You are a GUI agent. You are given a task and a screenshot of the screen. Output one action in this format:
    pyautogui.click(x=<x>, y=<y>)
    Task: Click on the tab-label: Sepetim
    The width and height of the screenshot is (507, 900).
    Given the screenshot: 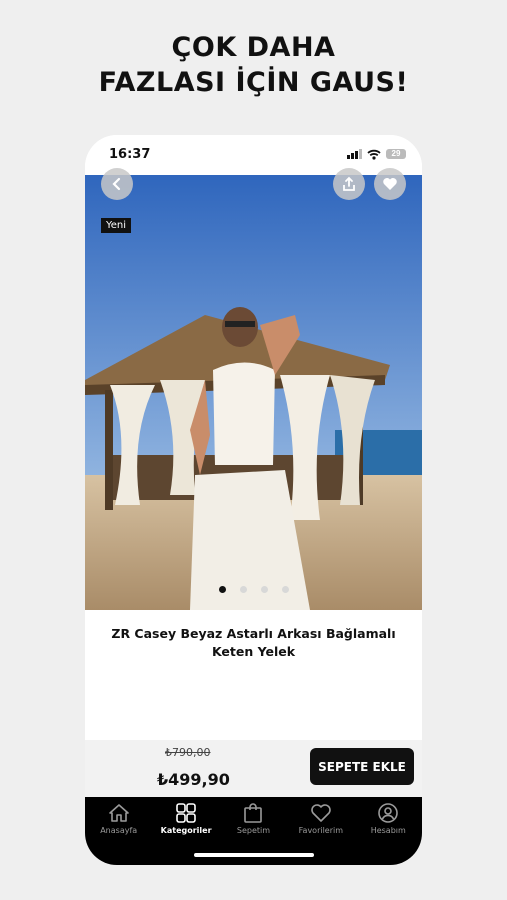 What is the action you would take?
    pyautogui.click(x=253, y=830)
    